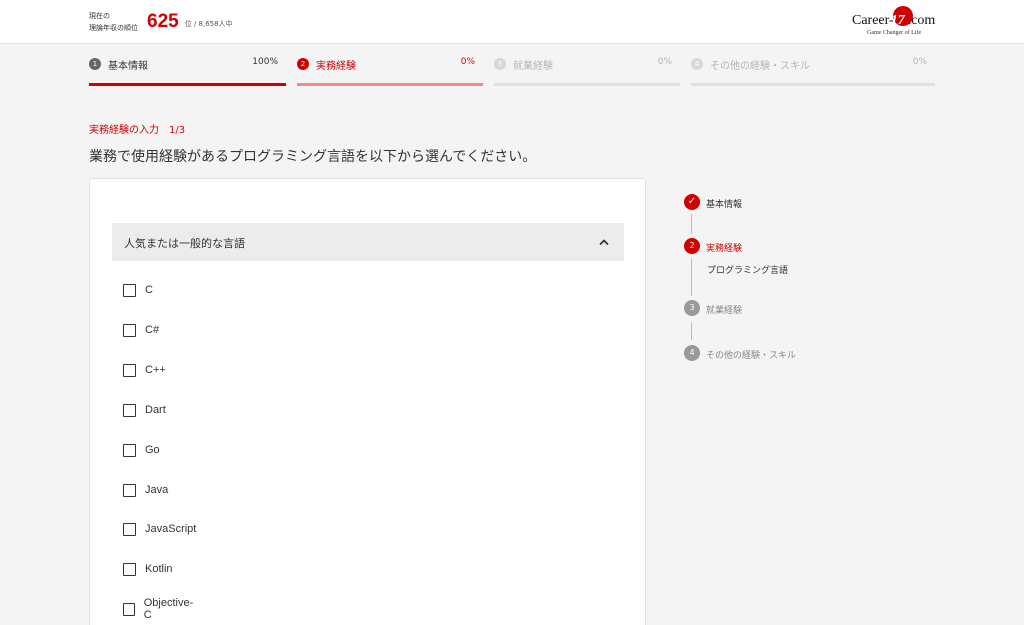 The height and width of the screenshot is (625, 1024). What do you see at coordinates (187, 71) in the screenshot?
I see `progress-step-basic-info: 1 基本情報 100%` at bounding box center [187, 71].